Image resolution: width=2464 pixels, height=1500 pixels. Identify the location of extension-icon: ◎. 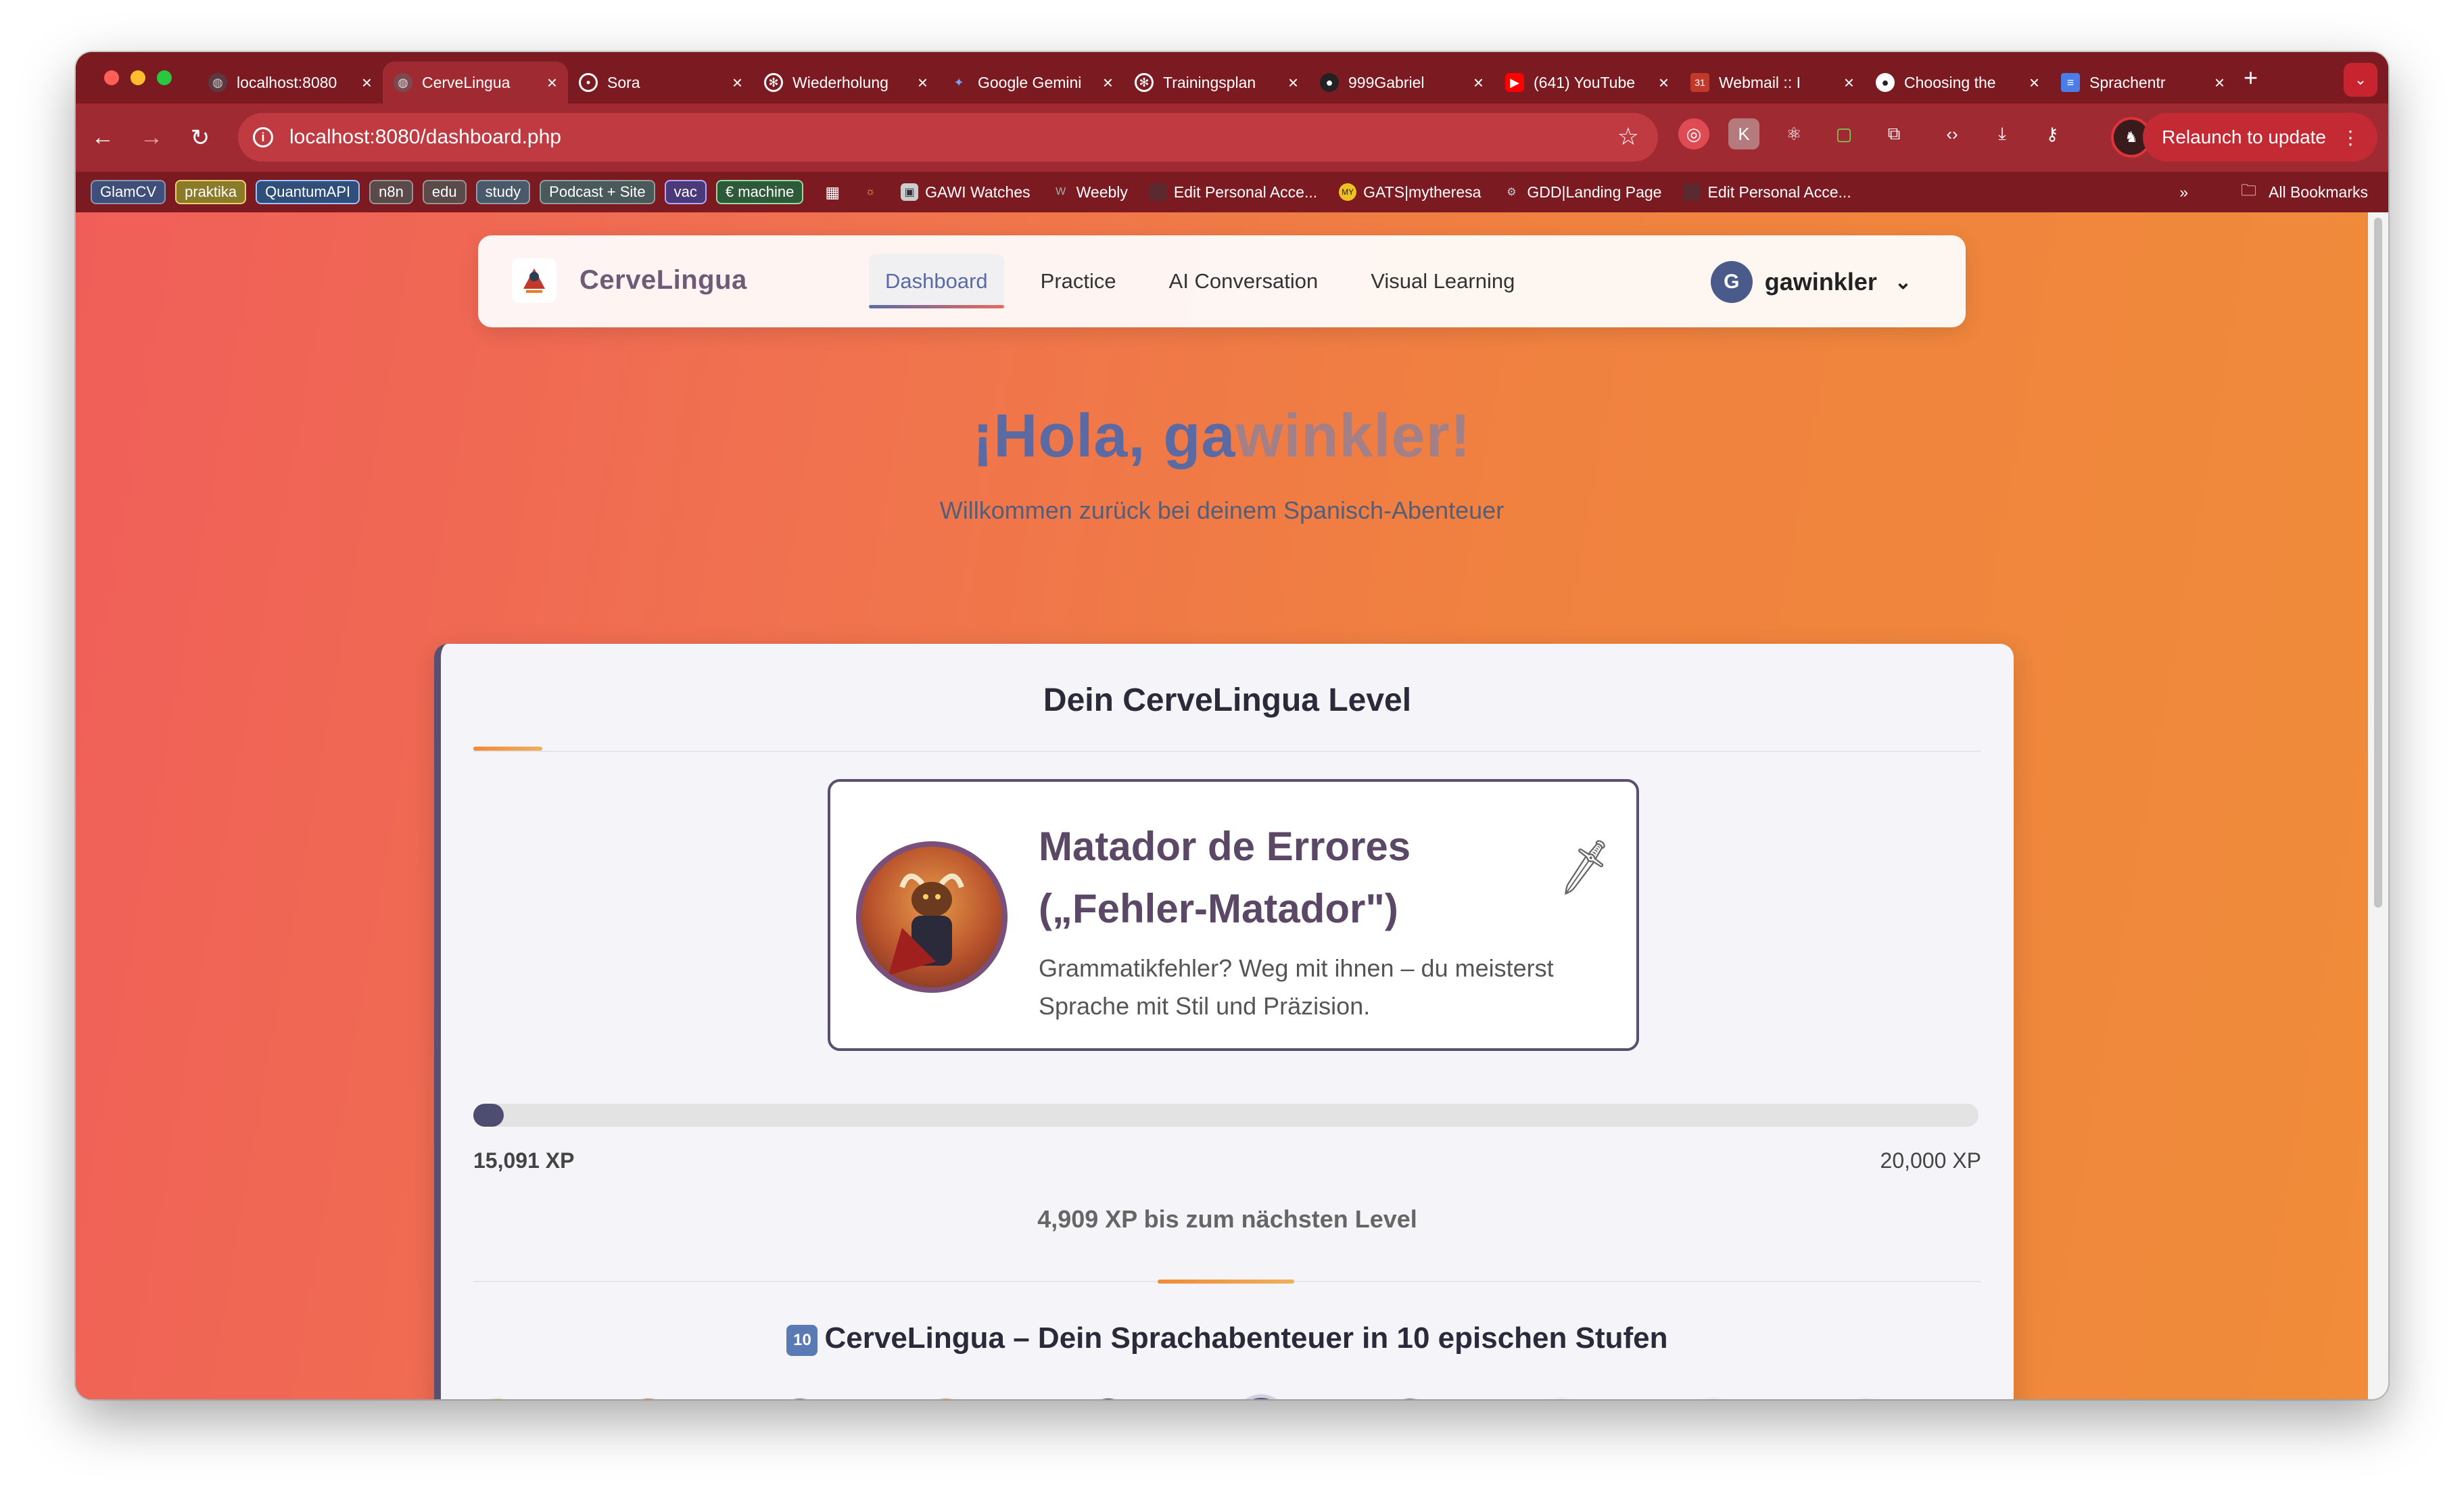
(1694, 133).